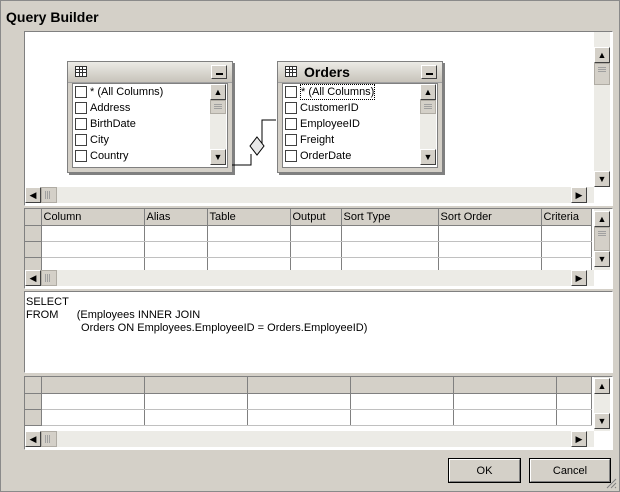  Describe the element at coordinates (113, 315) in the screenshot. I see `sql-from-line: FROM (Employees INNER JOIN` at that location.